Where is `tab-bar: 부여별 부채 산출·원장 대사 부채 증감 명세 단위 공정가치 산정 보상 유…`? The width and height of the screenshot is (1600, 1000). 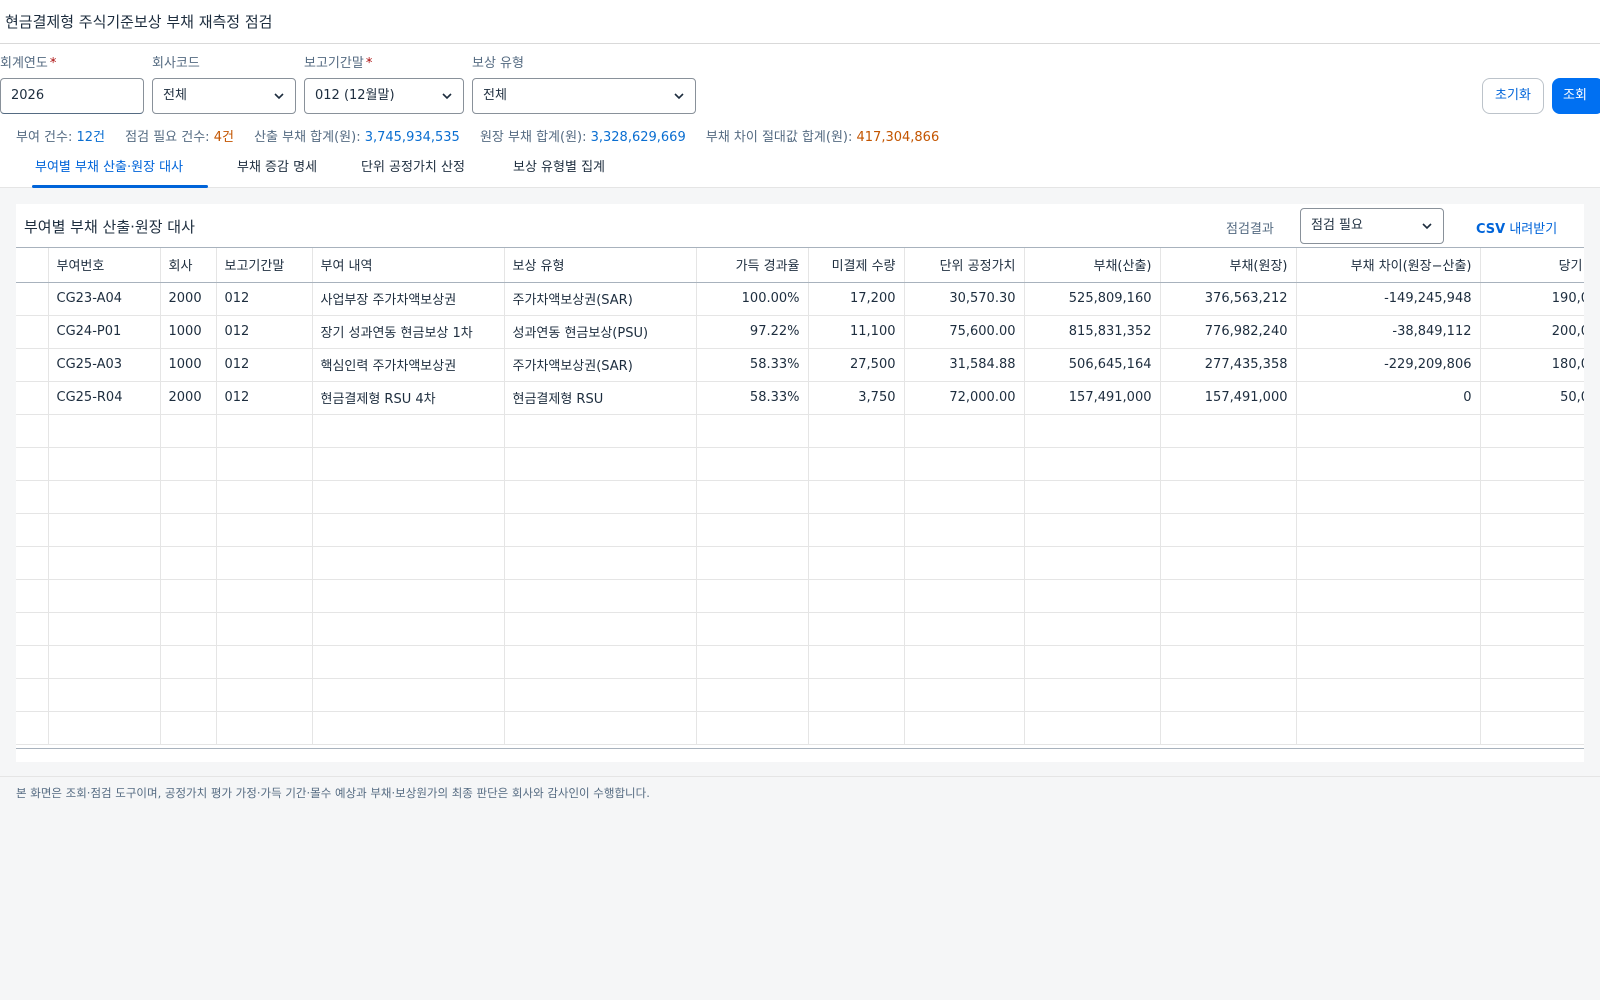 tab-bar: 부여별 부채 산출·원장 대사 부채 증감 명세 단위 공정가치 산정 보상 유… is located at coordinates (800, 166).